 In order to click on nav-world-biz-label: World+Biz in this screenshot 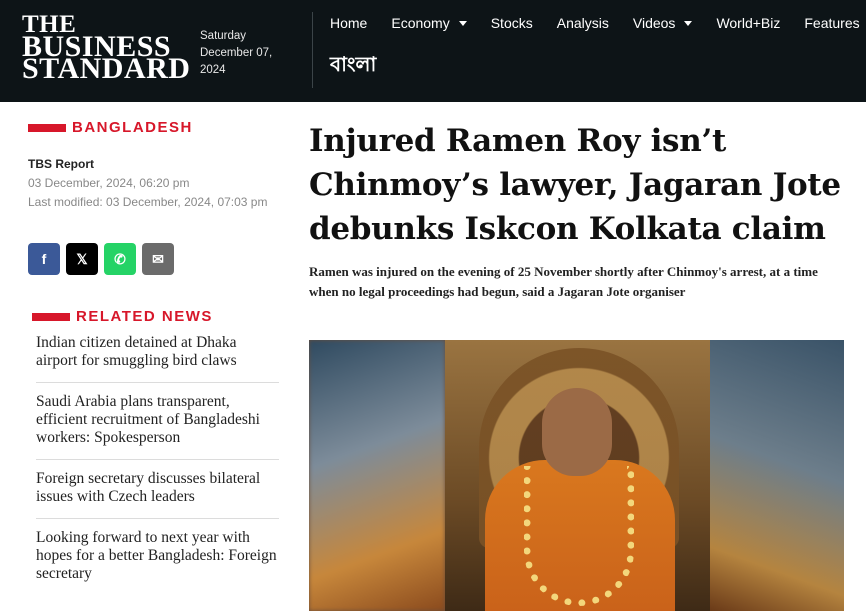, I will do `click(748, 23)`.